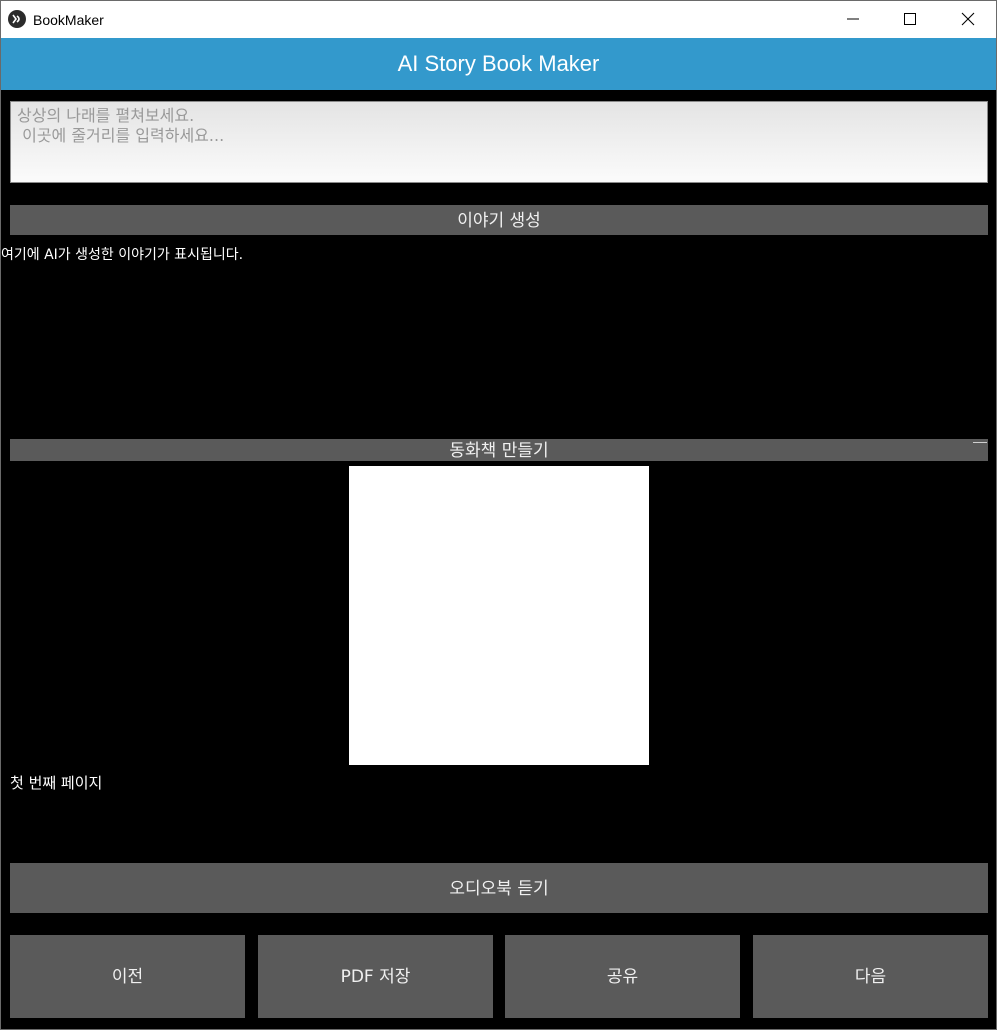  Describe the element at coordinates (499, 220) in the screenshot. I see `generate-story-button: 이야기 생성` at that location.